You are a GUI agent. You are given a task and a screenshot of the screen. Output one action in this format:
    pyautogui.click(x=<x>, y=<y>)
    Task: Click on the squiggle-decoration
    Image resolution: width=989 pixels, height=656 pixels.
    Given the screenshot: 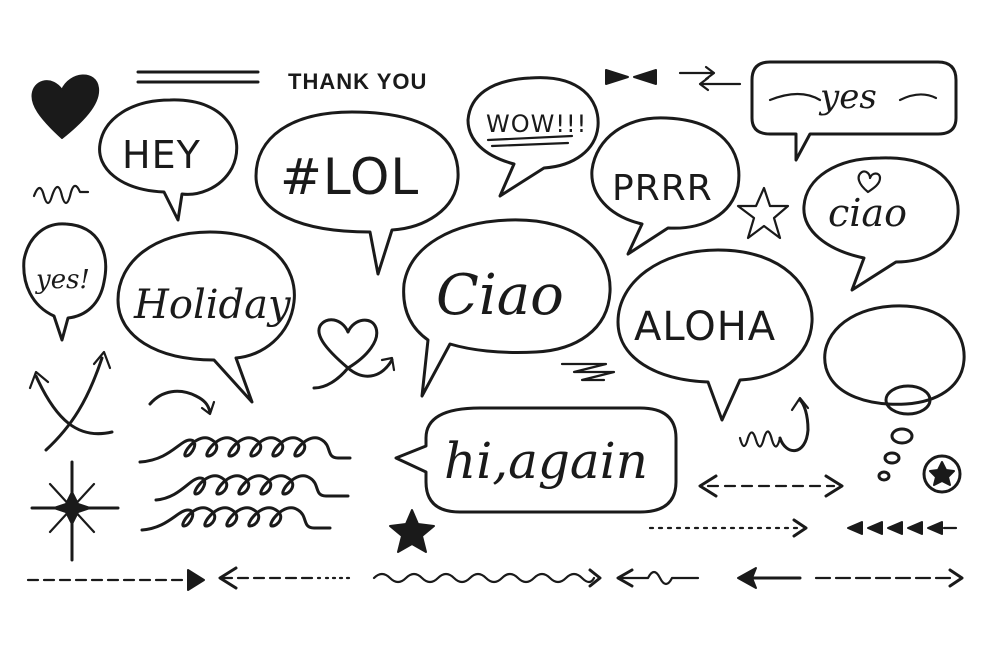 What is the action you would take?
    pyautogui.click(x=61, y=194)
    